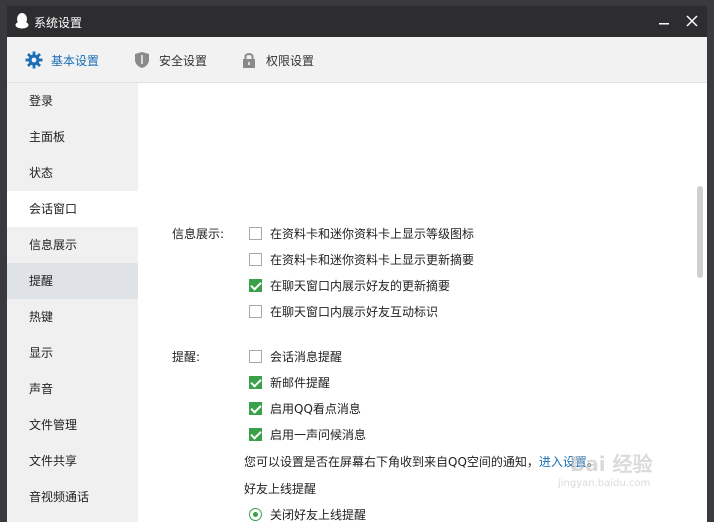  What do you see at coordinates (361, 233) in the screenshot?
I see `show-level-icon-option: 在资料卡和迷你资料卡上显示等级图标` at bounding box center [361, 233].